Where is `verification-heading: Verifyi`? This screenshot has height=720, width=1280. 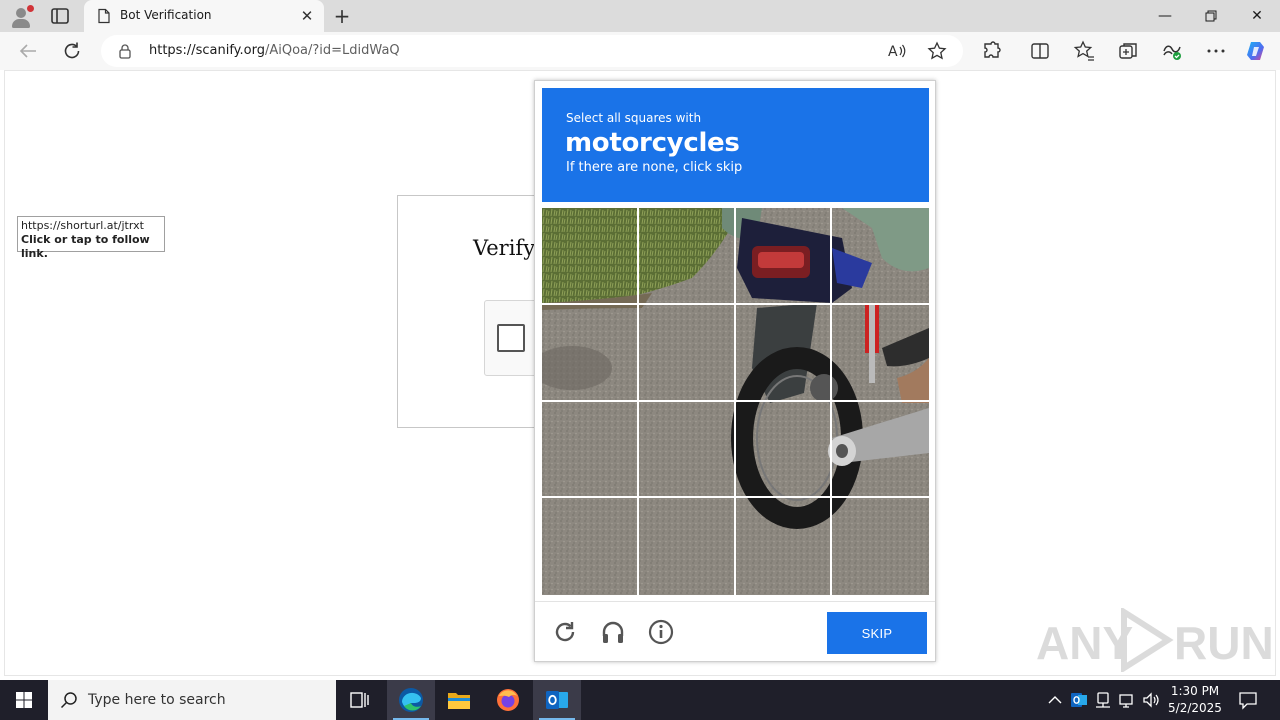 verification-heading: Verifyi is located at coordinates (507, 248).